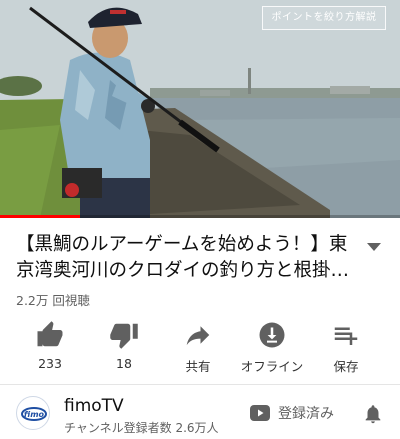 Image resolution: width=400 pixels, height=439 pixels. I want to click on dislike-count: 18, so click(124, 363).